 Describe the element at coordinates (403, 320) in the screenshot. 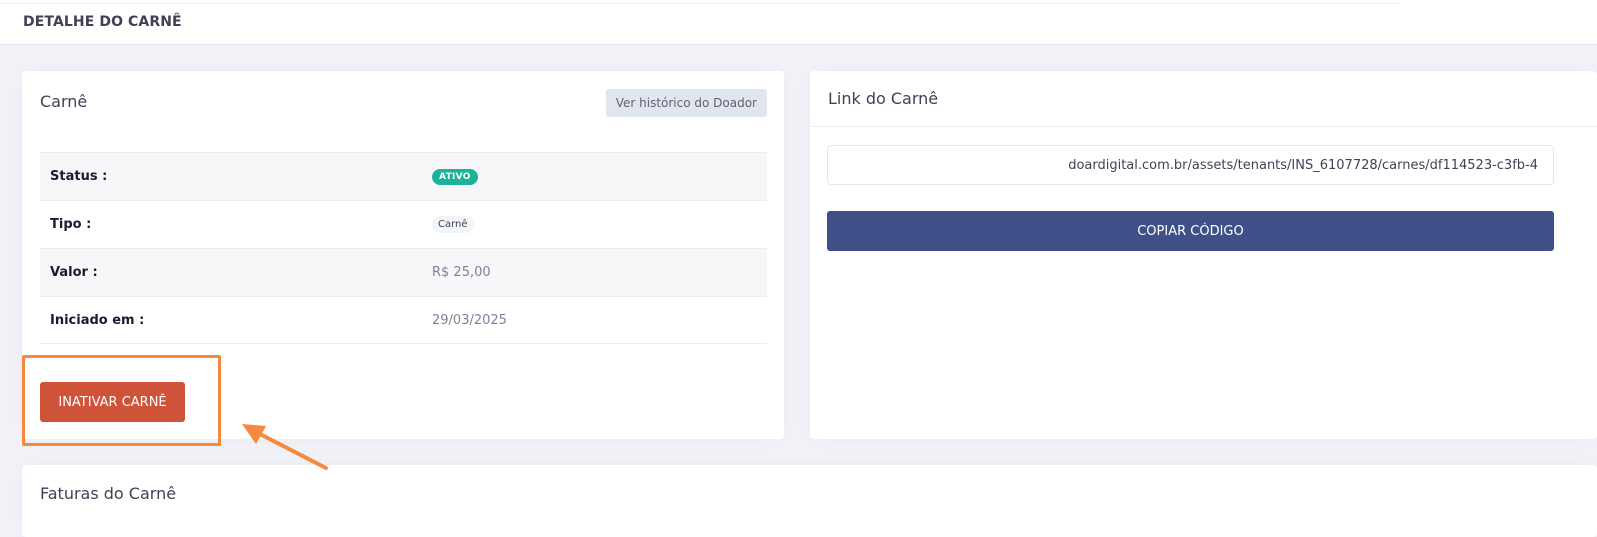

I see `table-row-iniciado: Iniciado em : 29/03/2025` at that location.